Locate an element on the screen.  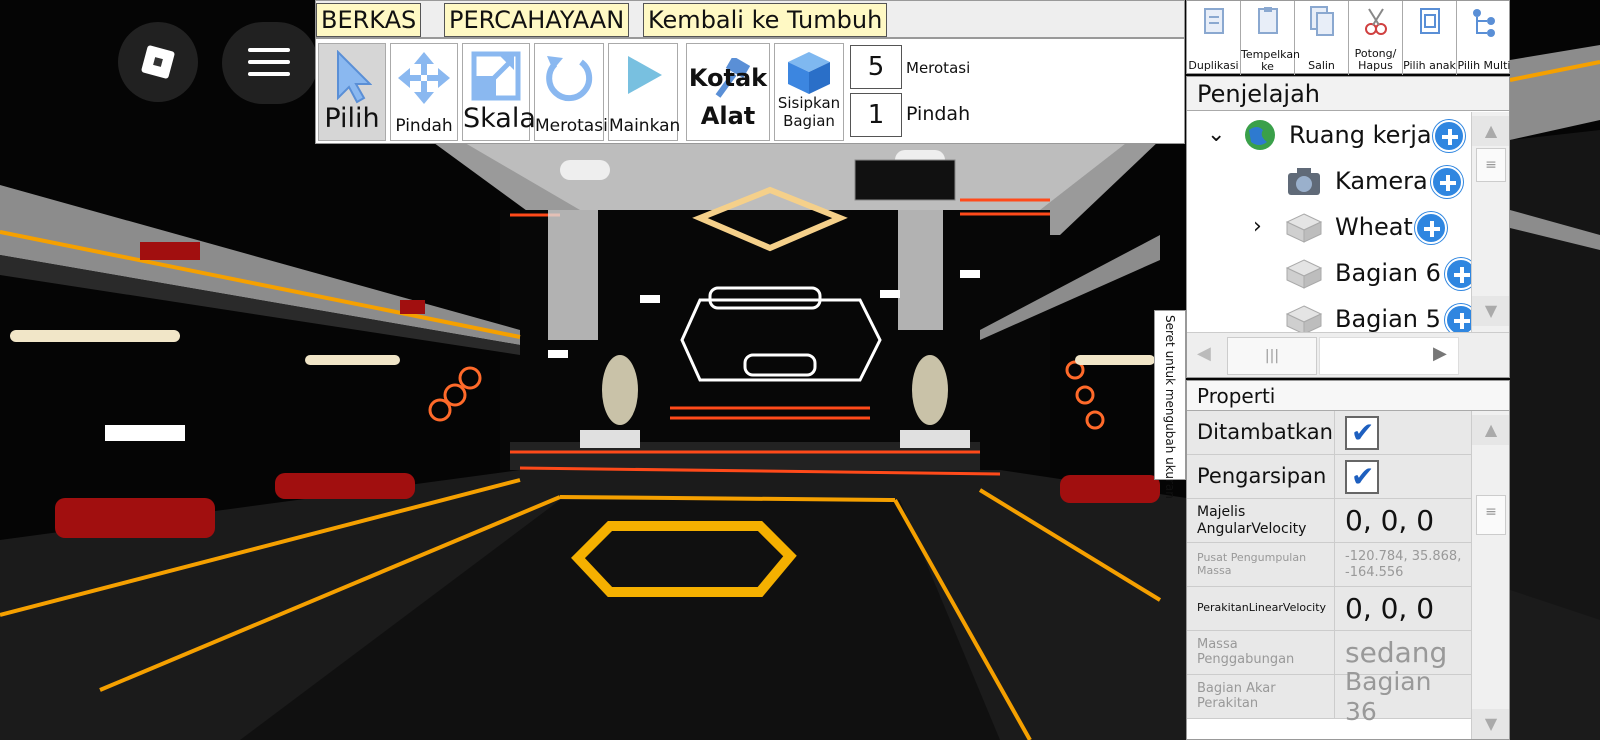
move-increment-input: 1 is located at coordinates (876, 115).